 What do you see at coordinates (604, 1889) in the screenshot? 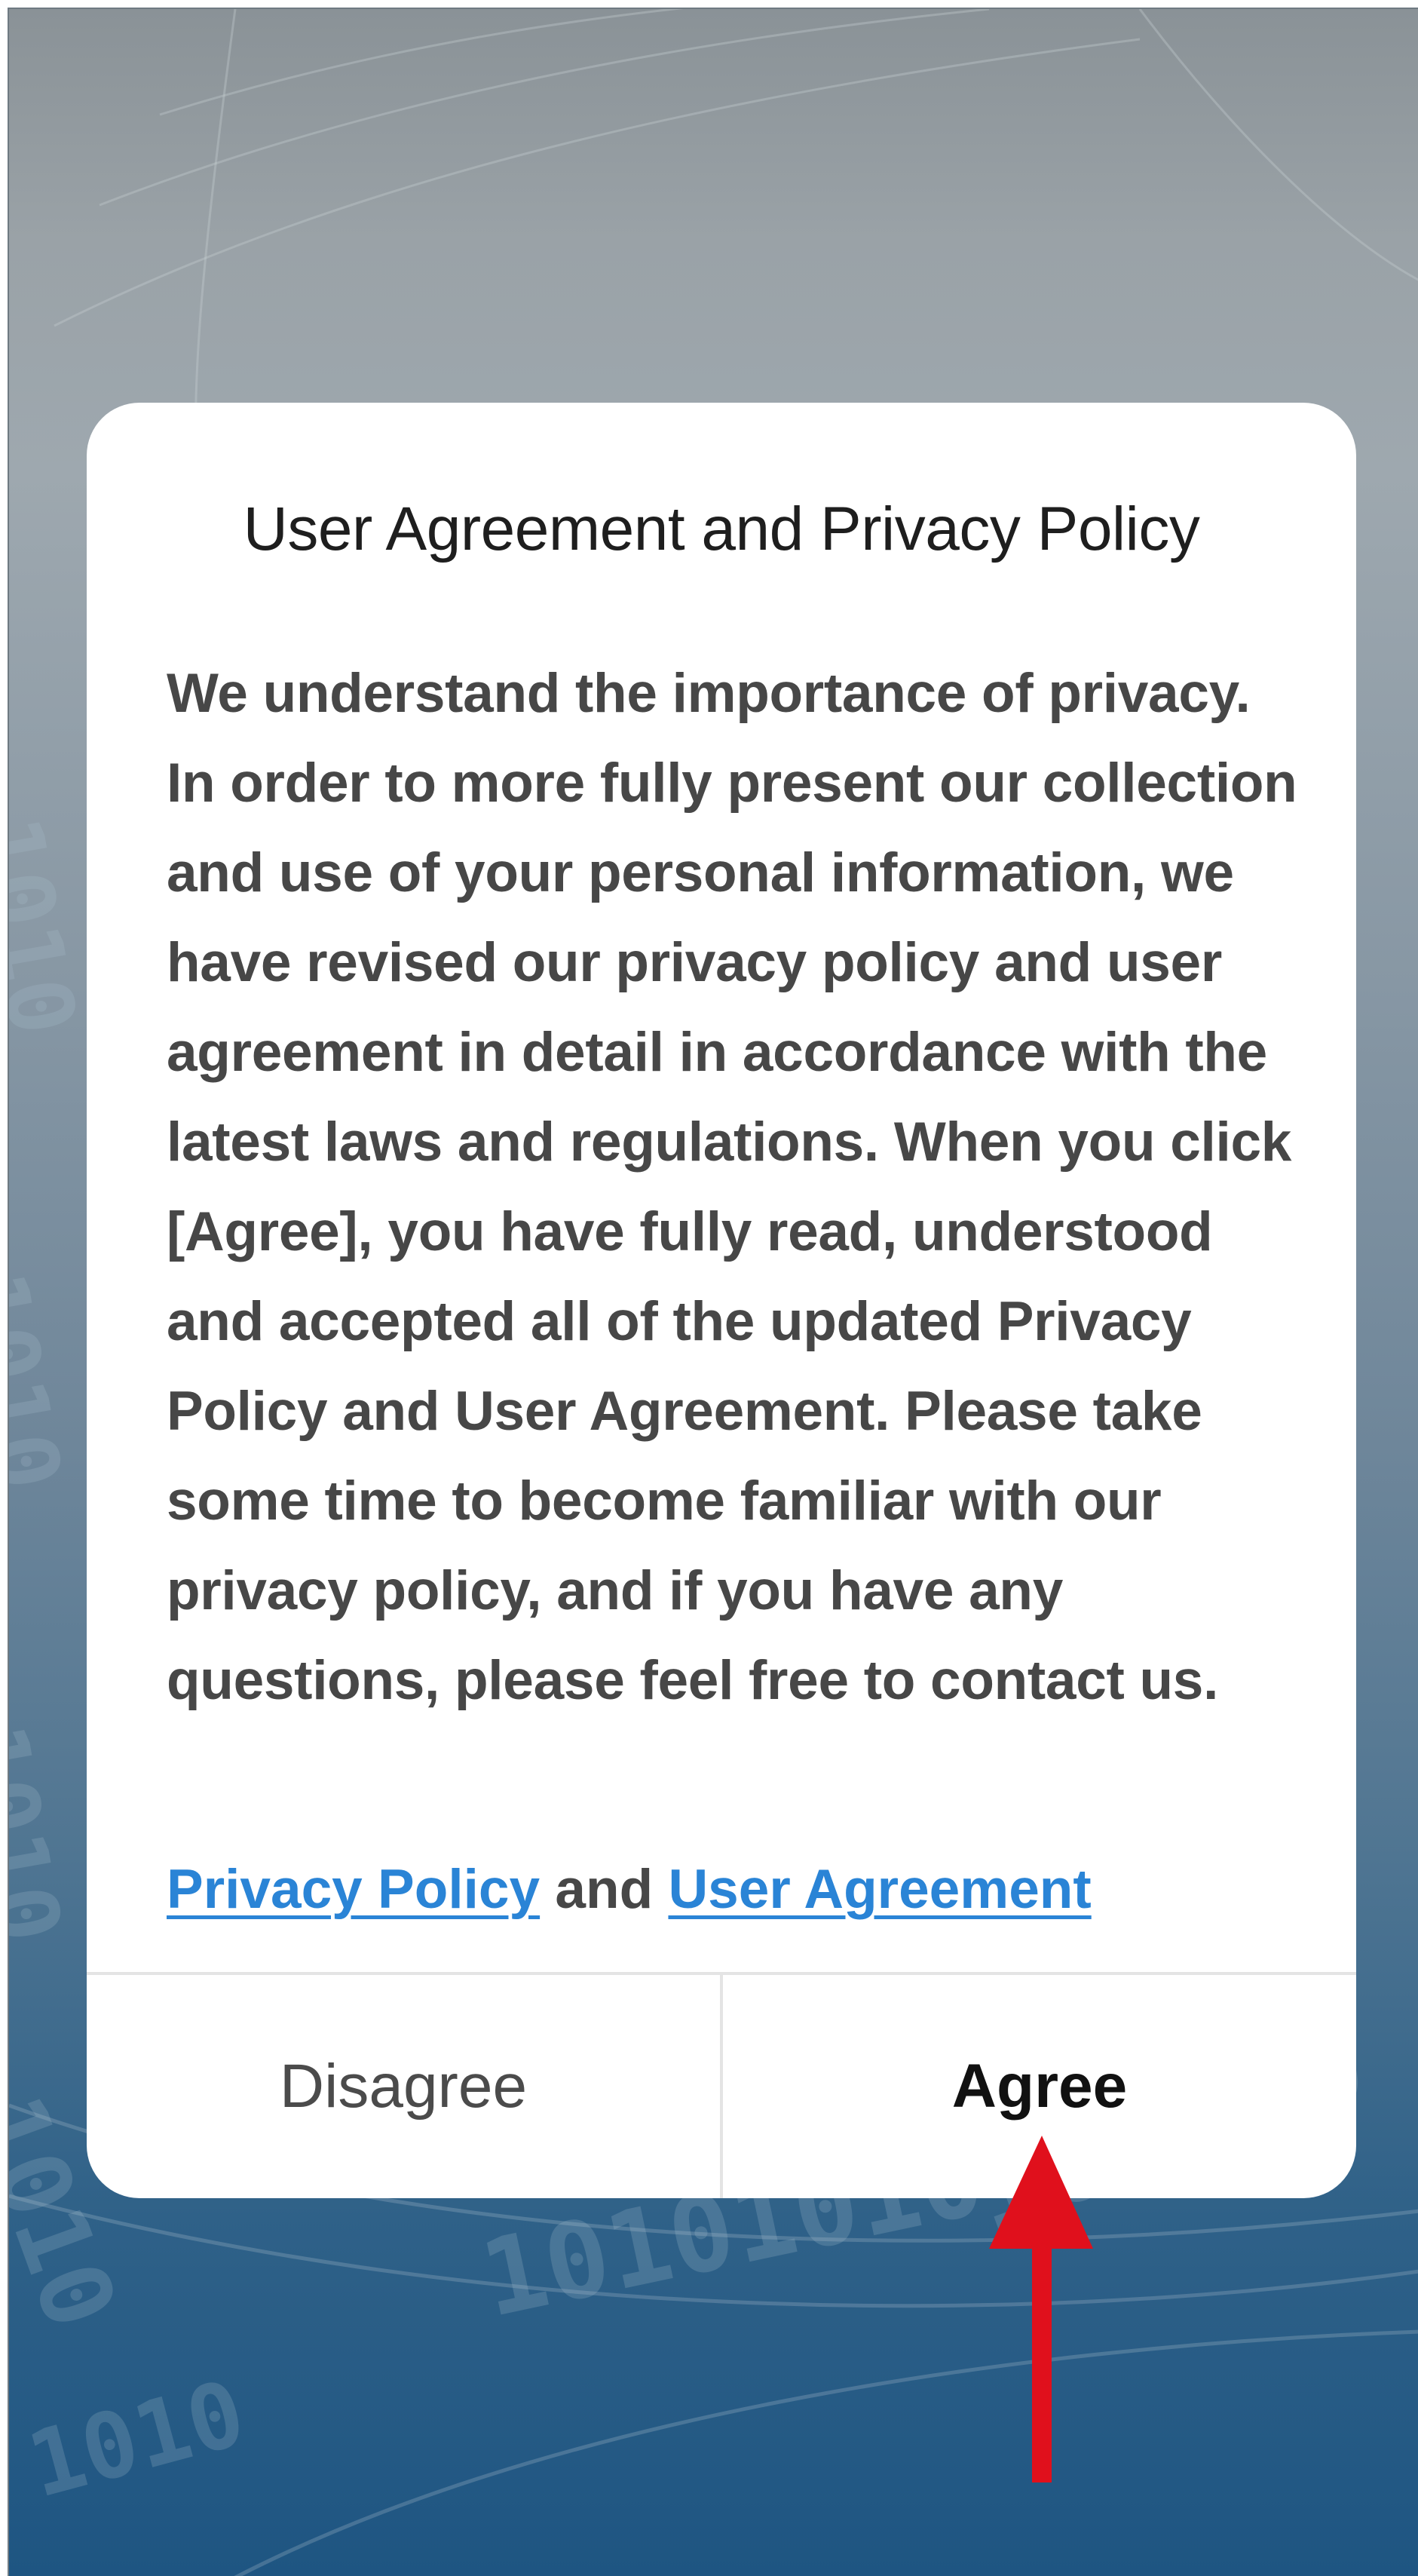
I see `links-joiner-text: and` at bounding box center [604, 1889].